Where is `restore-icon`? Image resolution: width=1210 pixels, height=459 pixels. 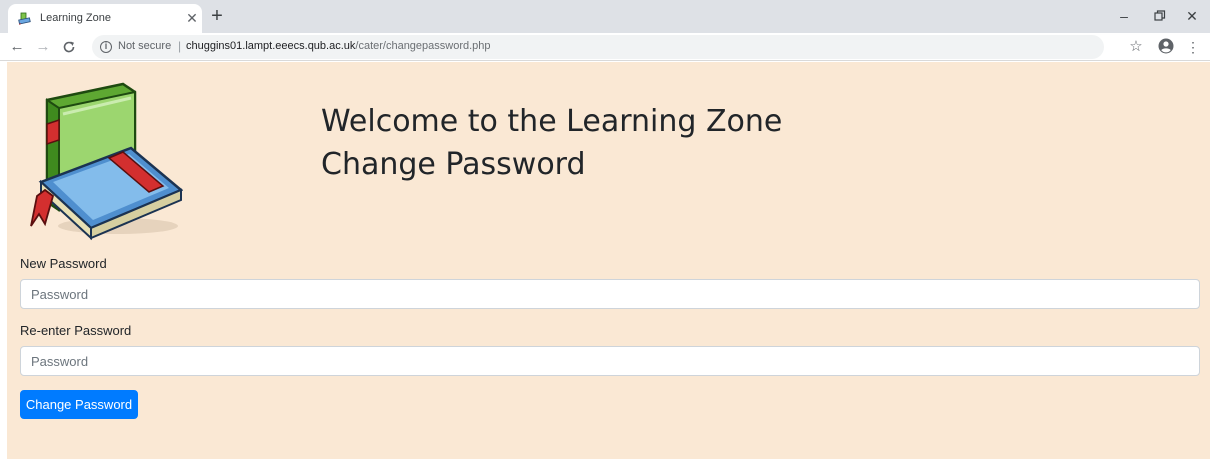 restore-icon is located at coordinates (1160, 15).